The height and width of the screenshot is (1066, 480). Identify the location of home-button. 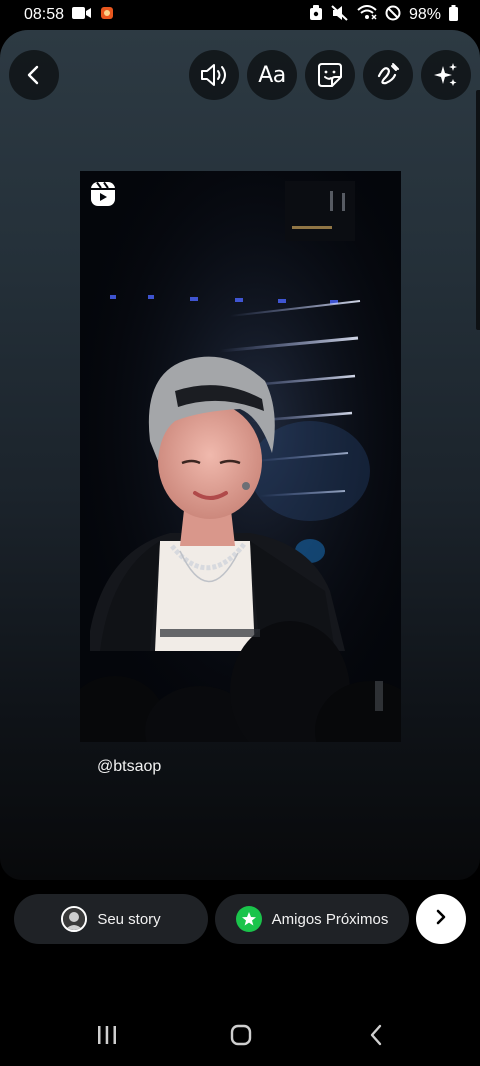
(241, 1037).